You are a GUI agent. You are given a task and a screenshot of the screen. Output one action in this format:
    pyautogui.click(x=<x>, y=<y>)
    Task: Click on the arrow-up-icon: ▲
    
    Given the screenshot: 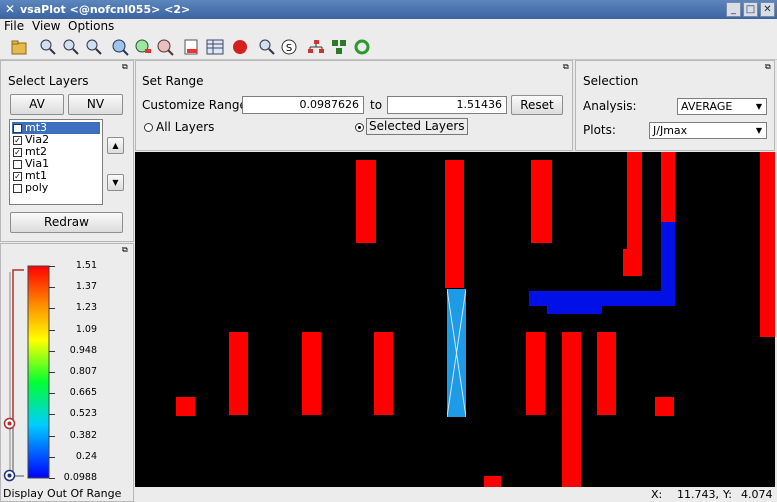 What is the action you would take?
    pyautogui.click(x=115, y=145)
    